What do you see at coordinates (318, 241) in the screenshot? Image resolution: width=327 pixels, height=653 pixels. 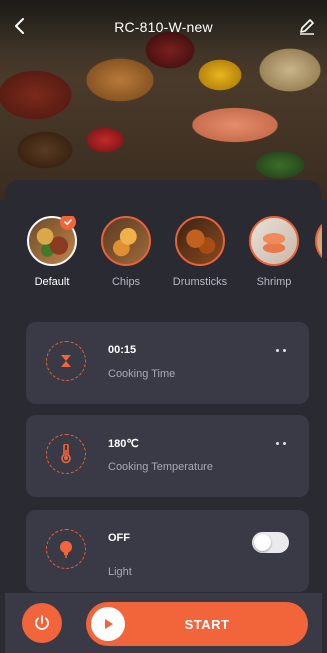 I see `preset-more-thumbnail` at bounding box center [318, 241].